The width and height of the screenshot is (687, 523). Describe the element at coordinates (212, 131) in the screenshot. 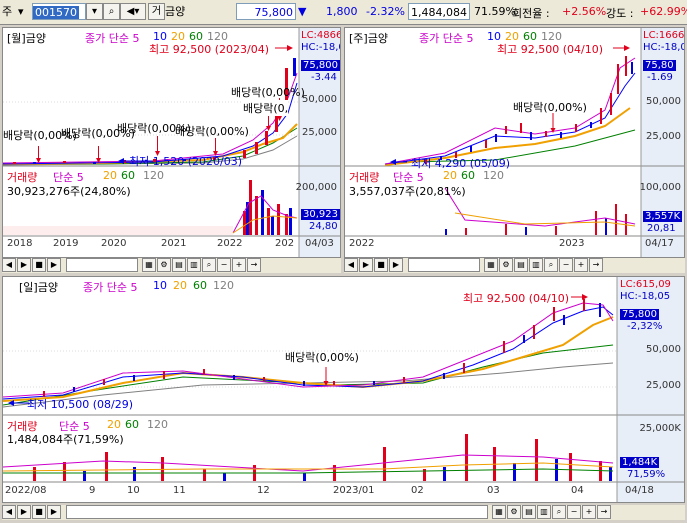

I see `monthly-dividend-4: 배당락(0,00%)` at that location.